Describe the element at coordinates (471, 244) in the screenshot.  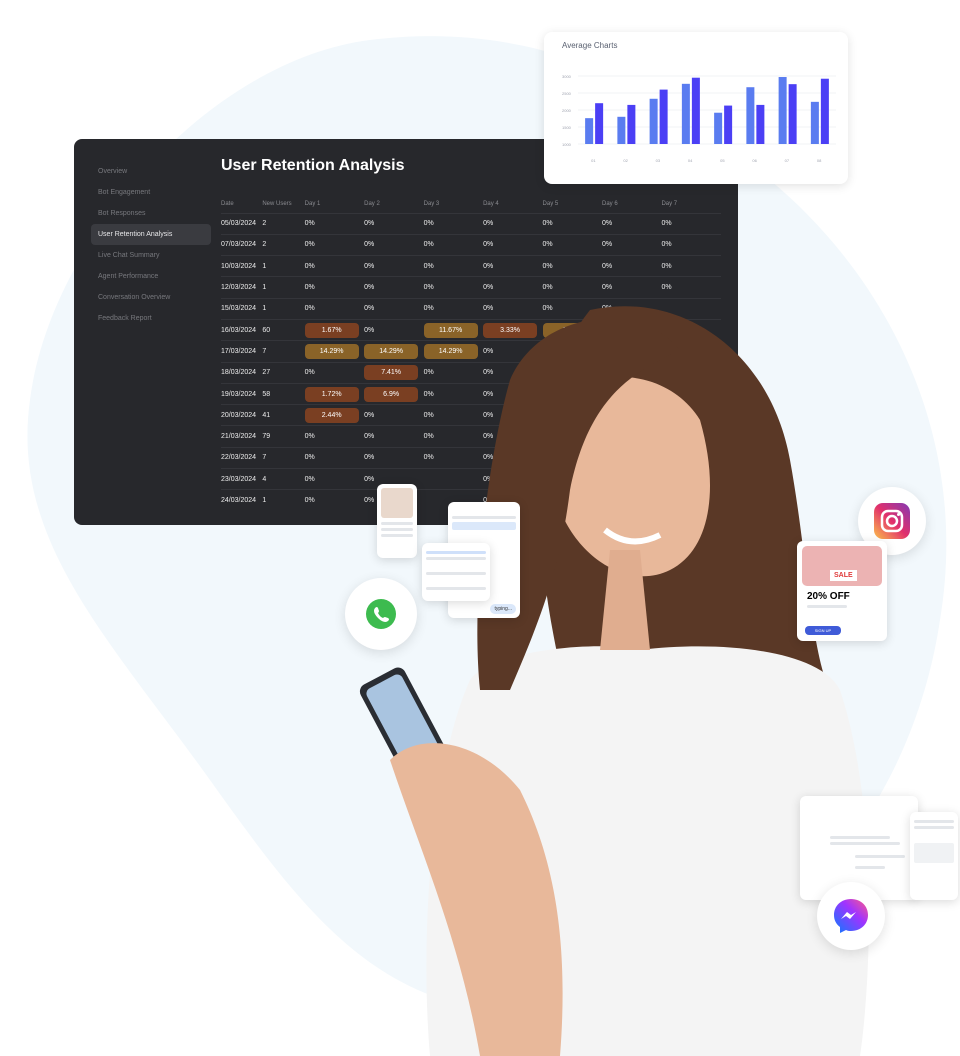
I see `table-row: 07/03/2024 2 0% 0% 0% 0% 0% 0% 0%` at that location.